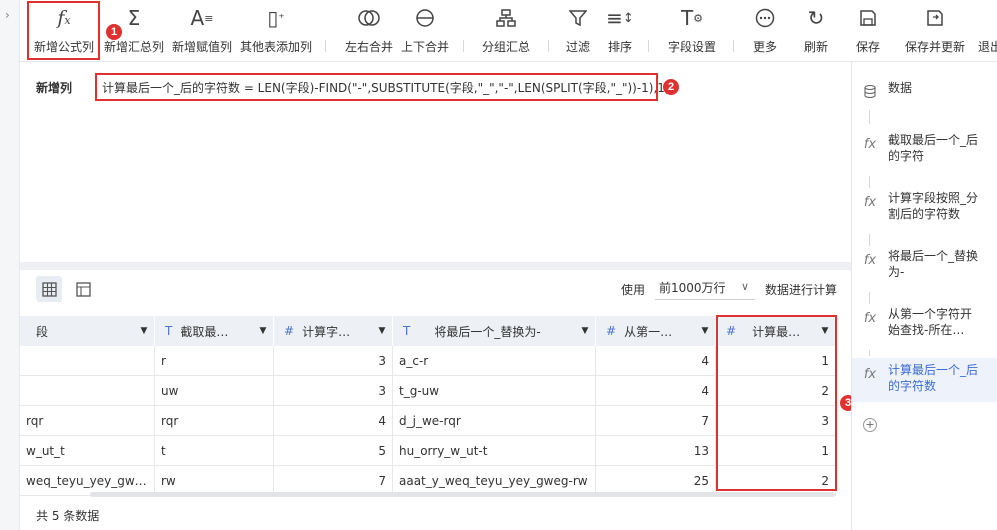 Image resolution: width=997 pixels, height=530 pixels. Describe the element at coordinates (744, 286) in the screenshot. I see `chevron-down-icon: ∨` at that location.